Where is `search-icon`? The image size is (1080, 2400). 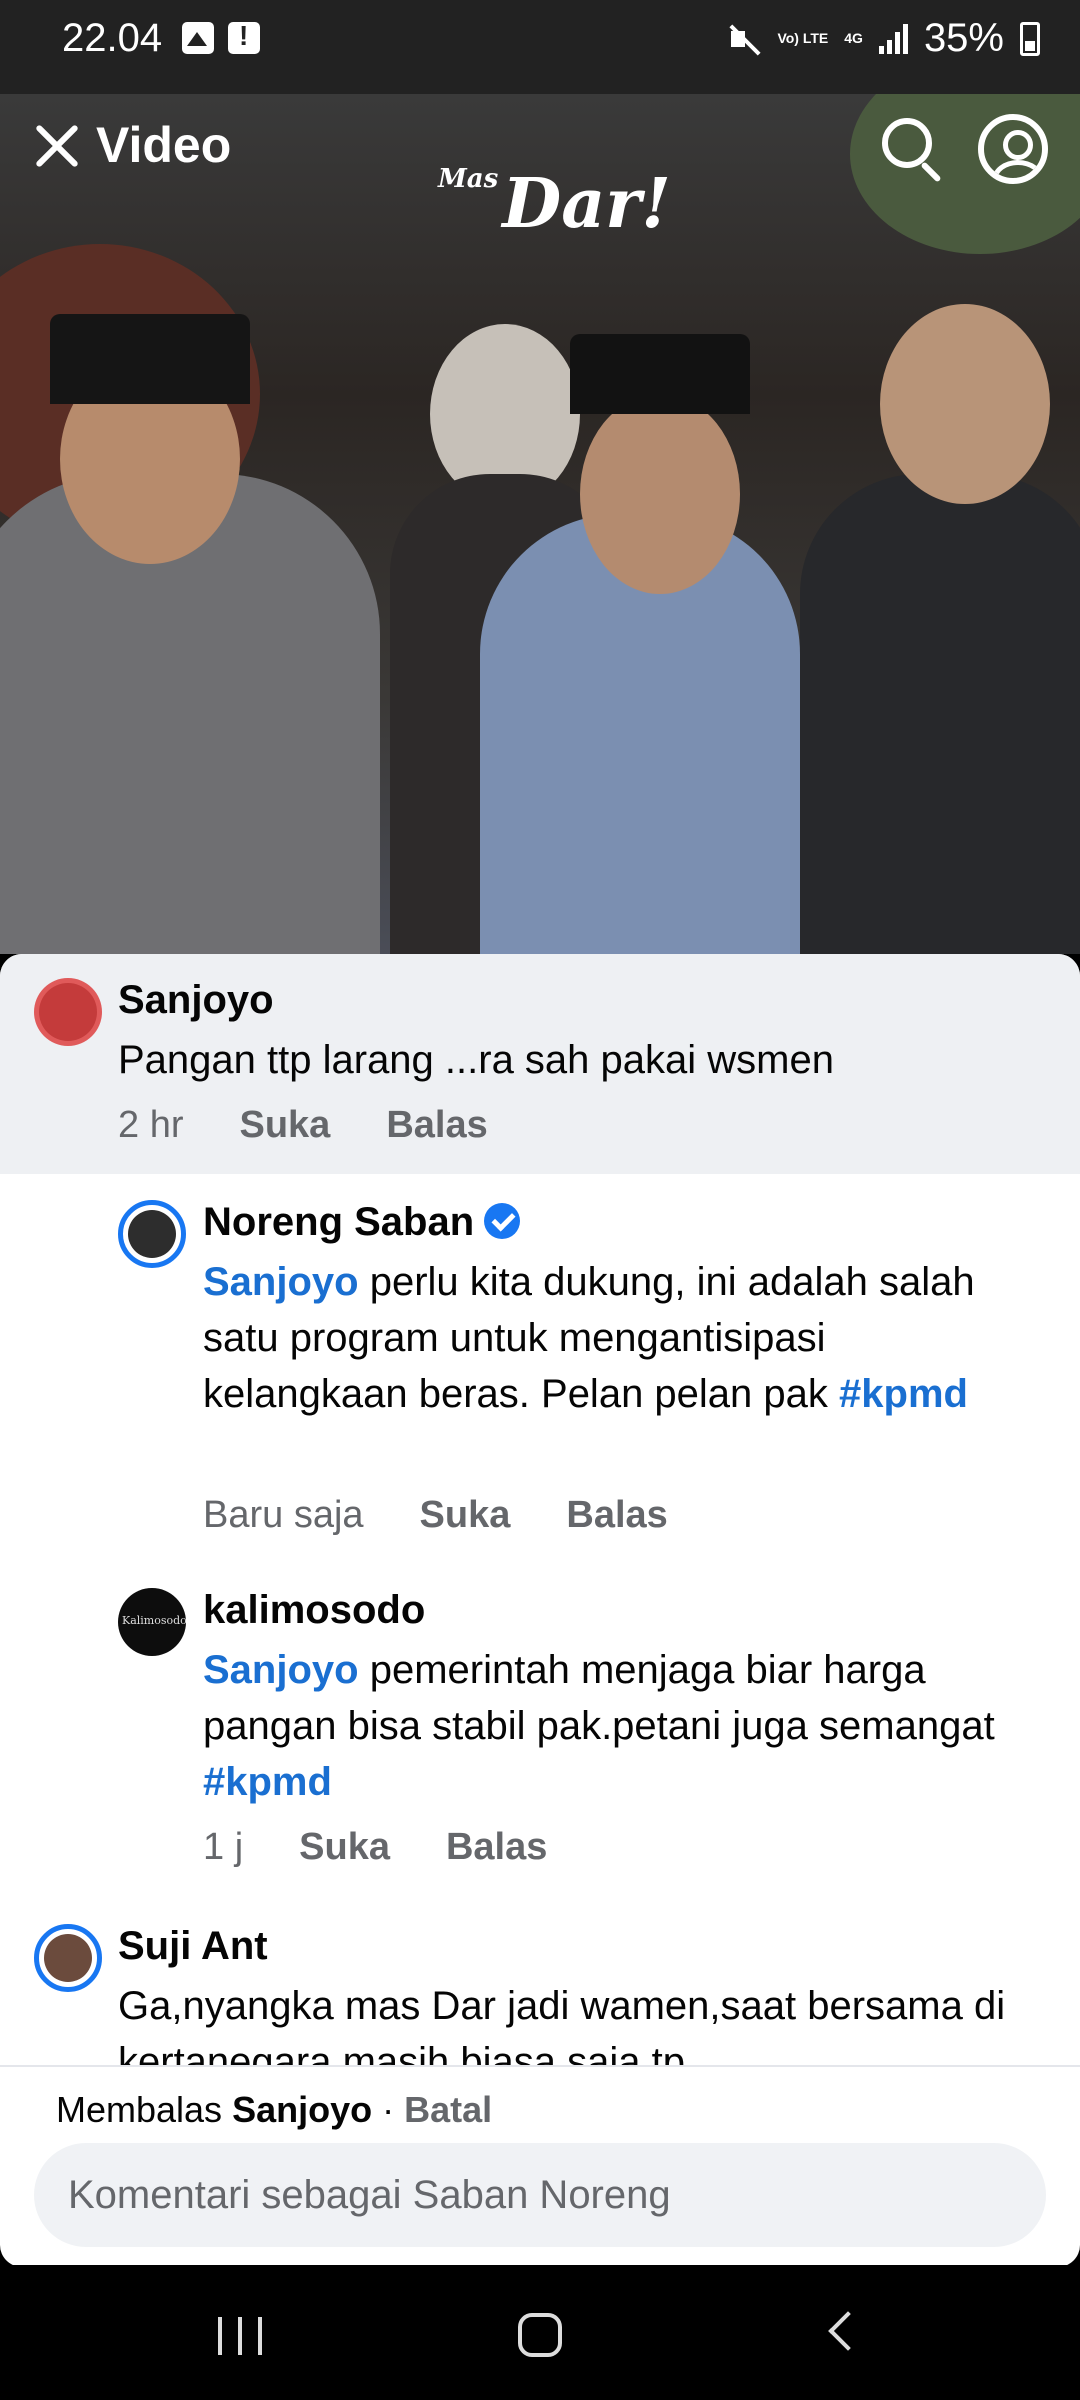
search-icon is located at coordinates (913, 149).